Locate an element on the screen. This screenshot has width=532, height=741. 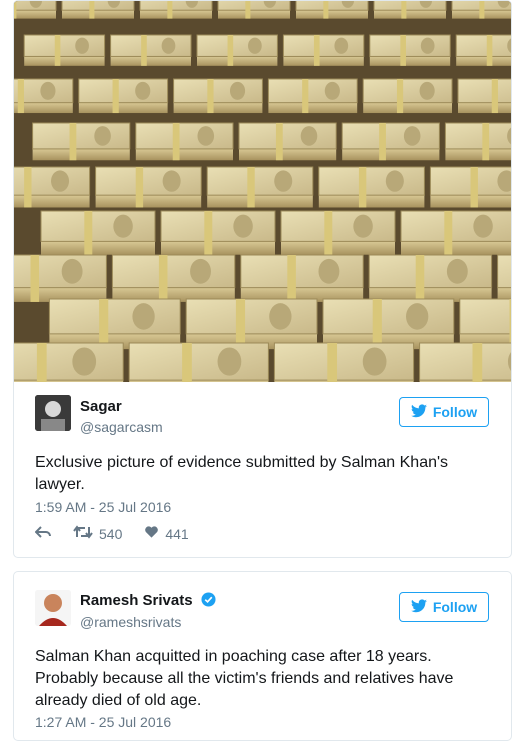
retweet-icon is located at coordinates (83, 533).